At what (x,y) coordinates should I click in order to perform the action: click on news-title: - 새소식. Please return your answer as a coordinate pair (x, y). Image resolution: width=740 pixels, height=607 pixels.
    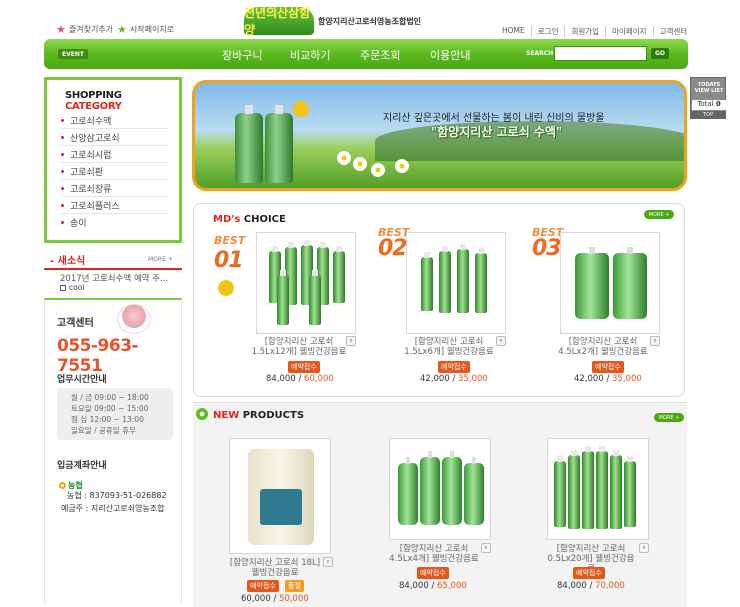
    Looking at the image, I should click on (68, 261).